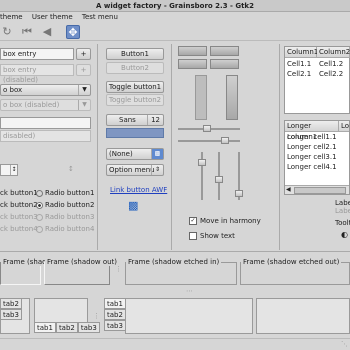 The width and height of the screenshot is (350, 350). I want to click on menu-theme: theme, so click(11, 17).